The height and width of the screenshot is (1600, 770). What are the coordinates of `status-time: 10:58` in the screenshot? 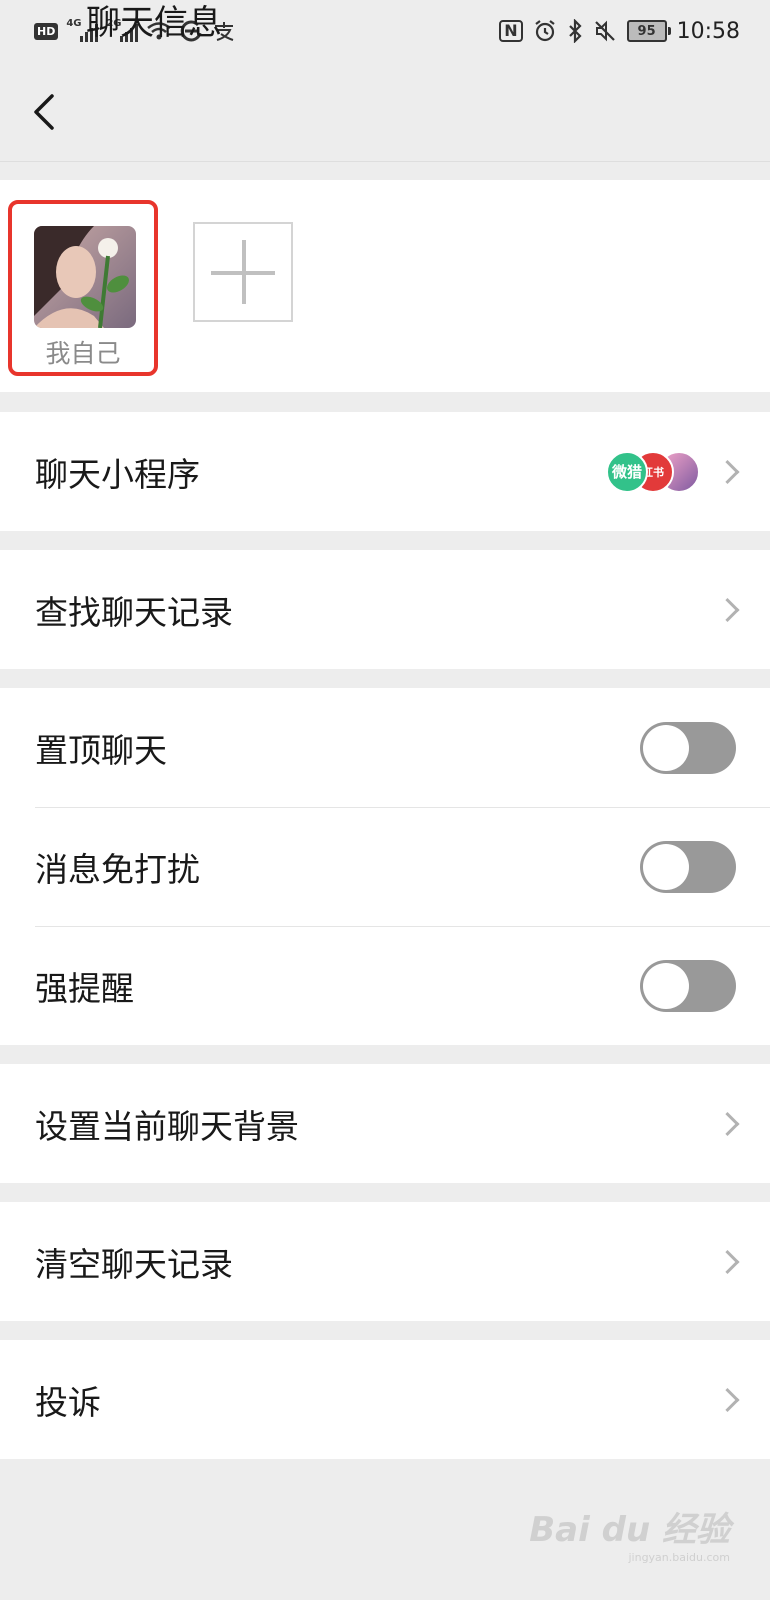 It's located at (708, 31).